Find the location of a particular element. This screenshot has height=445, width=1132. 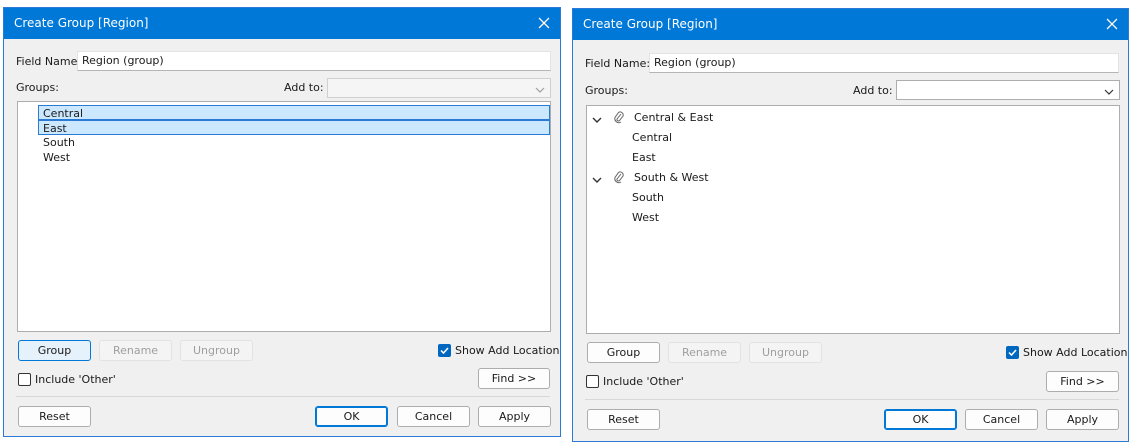

list-item-label: West is located at coordinates (57, 157).